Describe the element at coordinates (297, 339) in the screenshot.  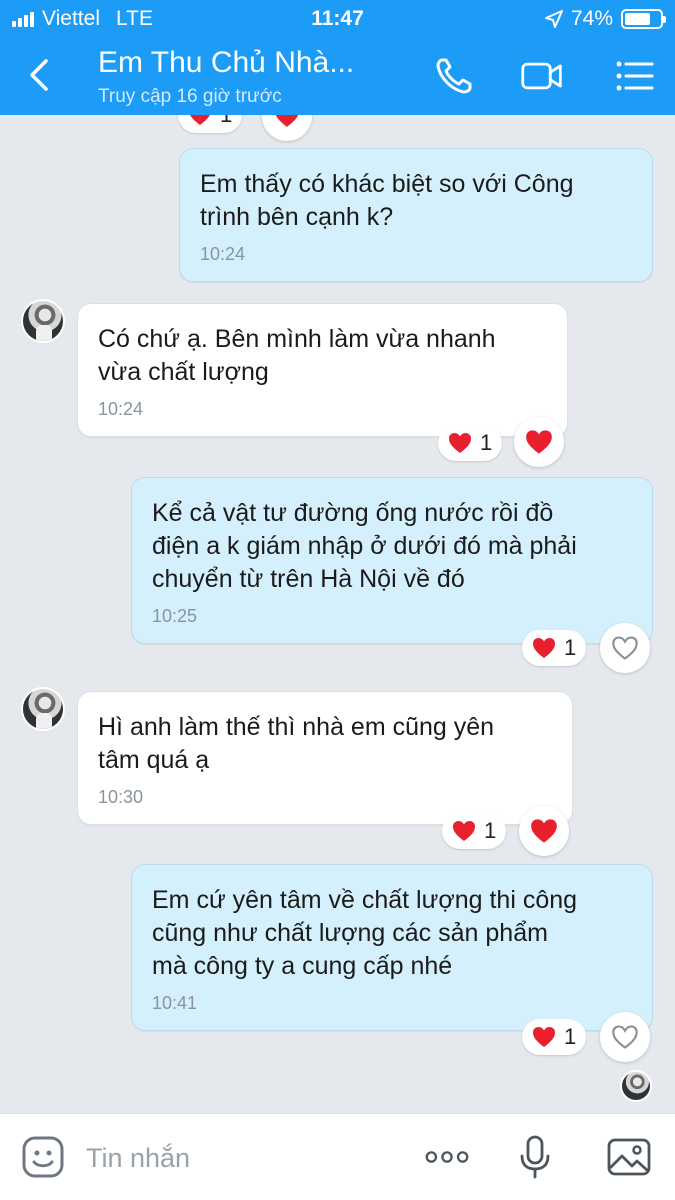
I see `message-text-line: Có chứ ạ. Bên mình làm vừa nhanh` at that location.